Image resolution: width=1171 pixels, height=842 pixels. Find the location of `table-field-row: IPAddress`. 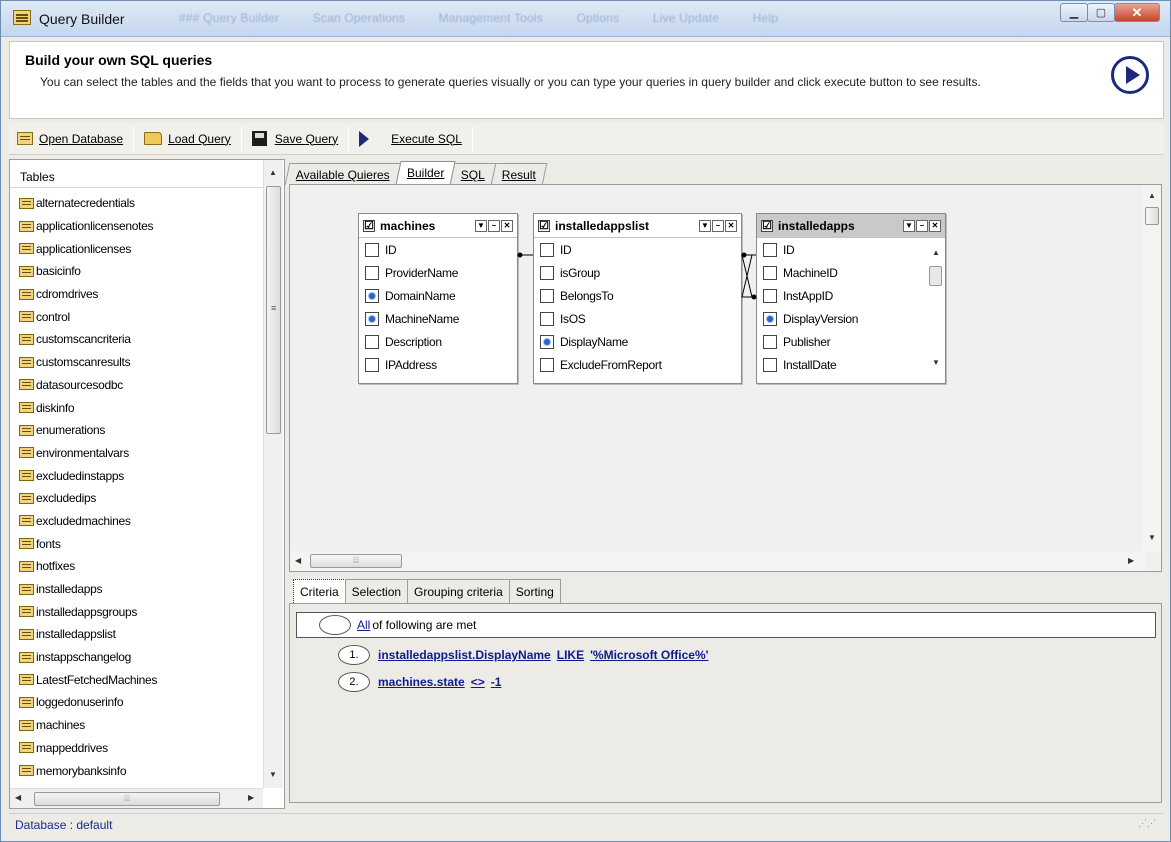

table-field-row: IPAddress is located at coordinates (438, 364).